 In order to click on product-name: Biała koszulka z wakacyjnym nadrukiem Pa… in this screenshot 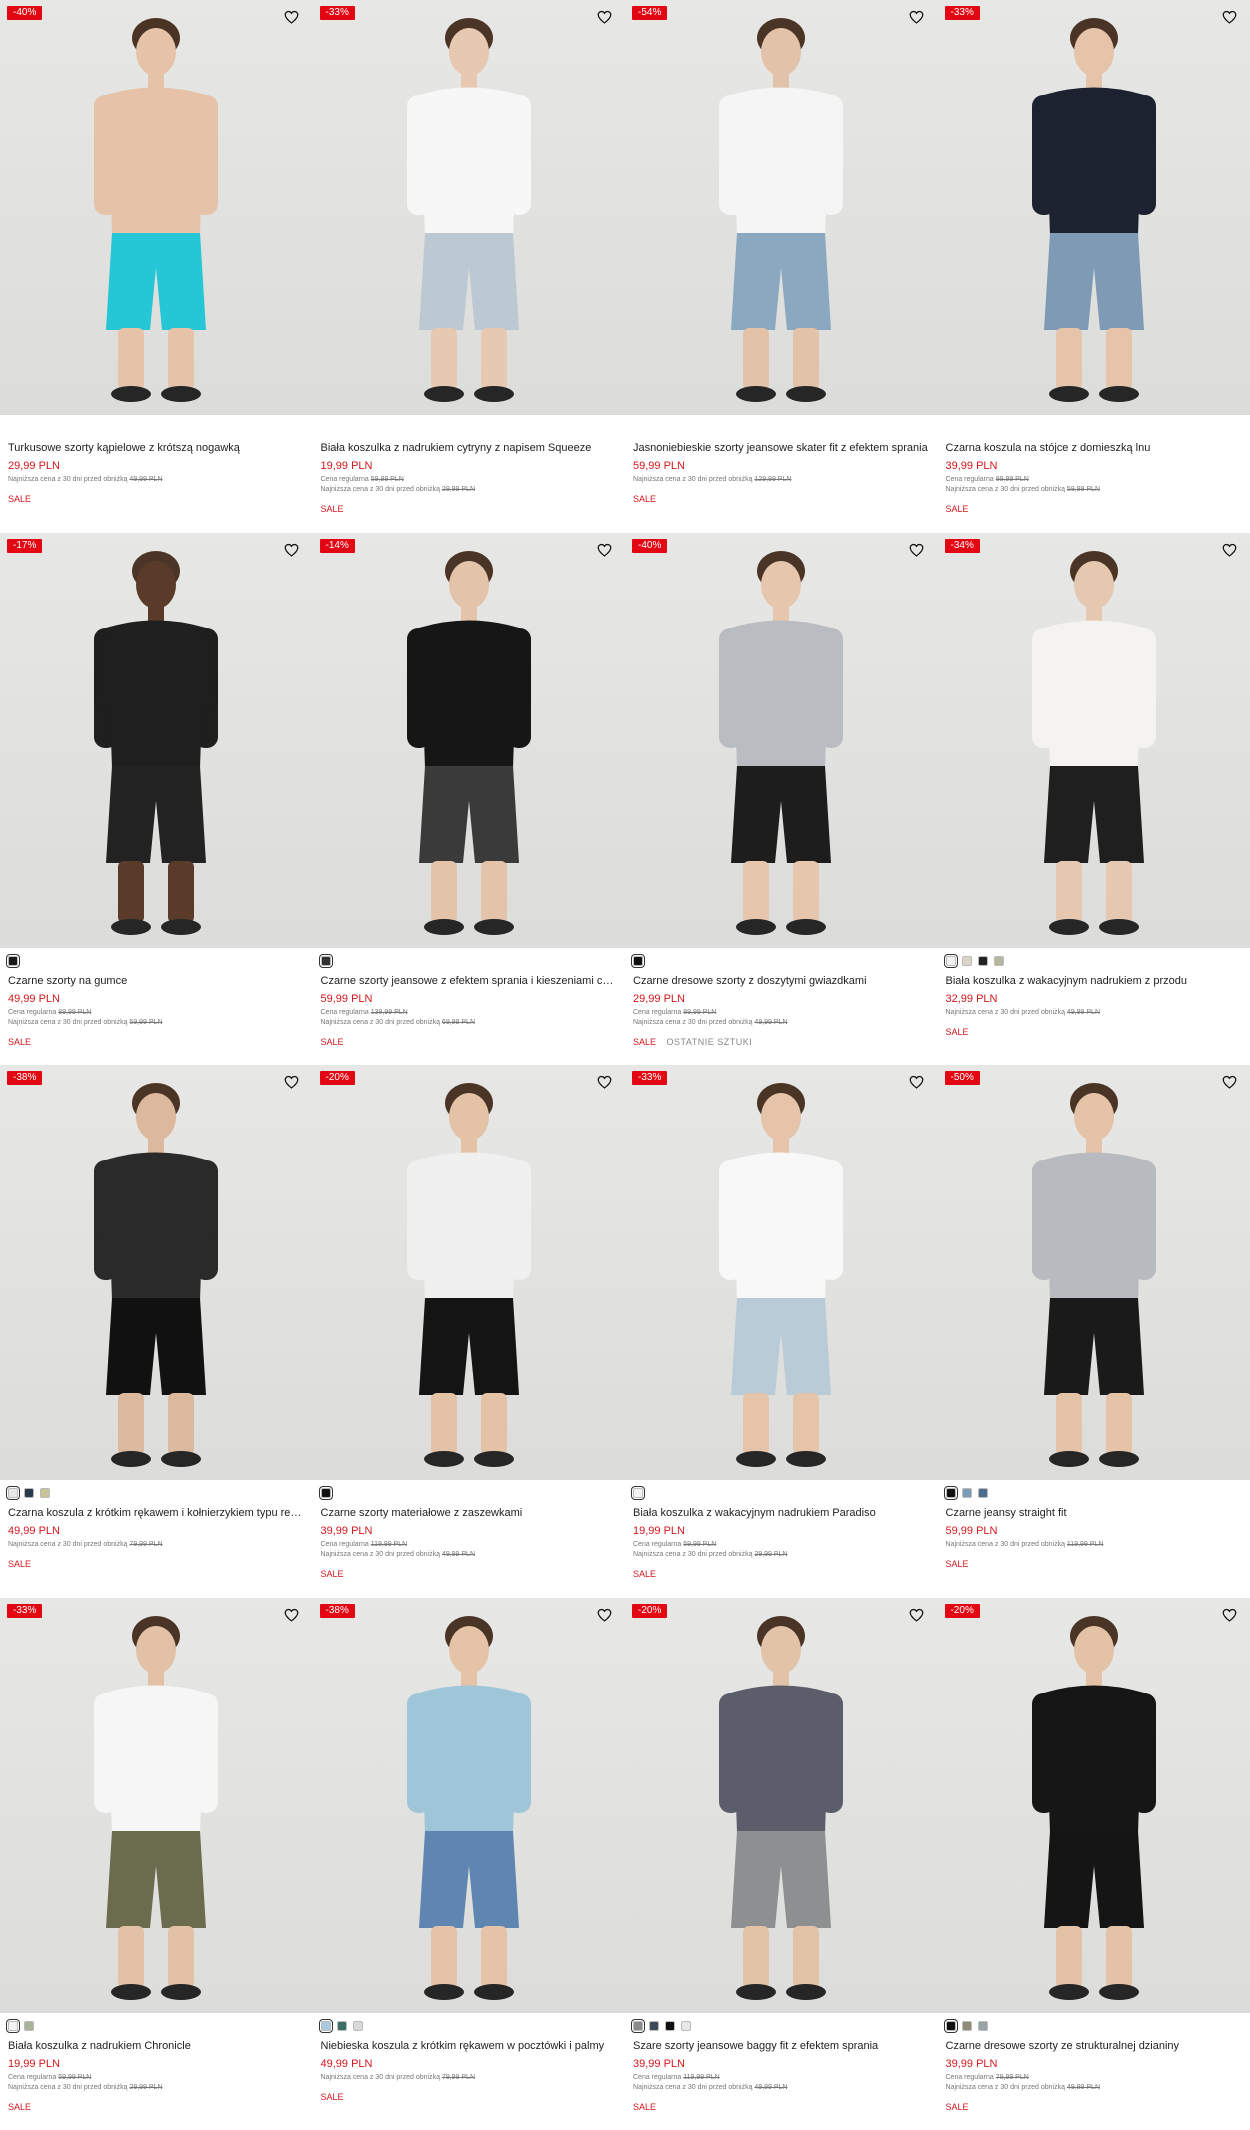, I will do `click(781, 1513)`.